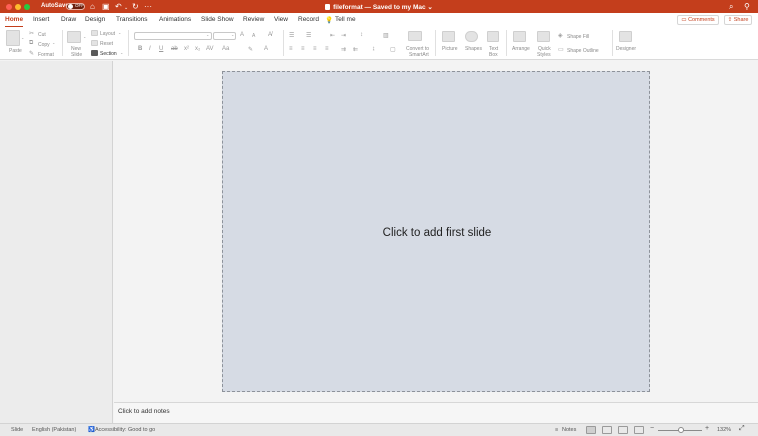 Image resolution: width=758 pixels, height=436 pixels. I want to click on picture-label: Picture, so click(450, 49).